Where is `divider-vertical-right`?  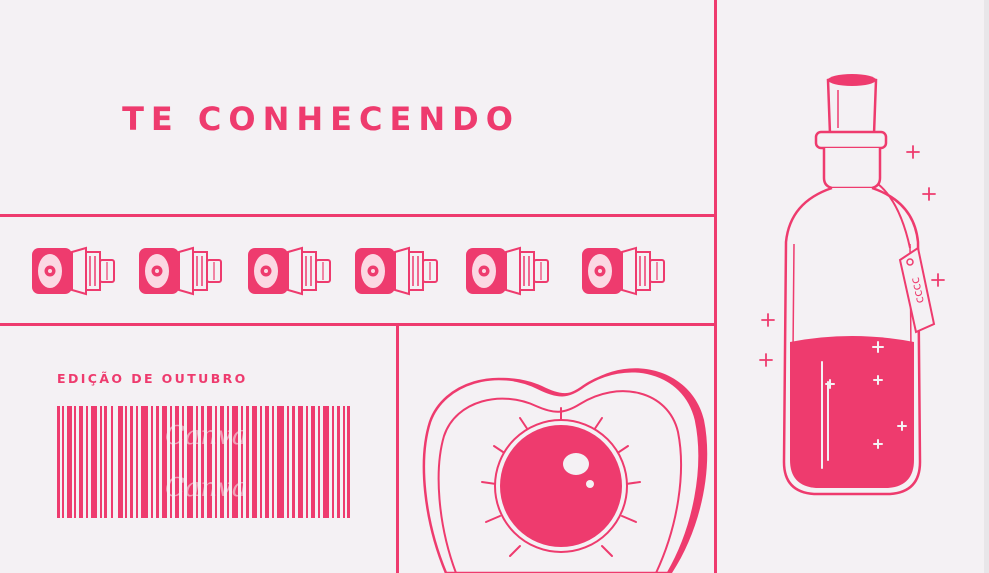 divider-vertical-right is located at coordinates (715, 286).